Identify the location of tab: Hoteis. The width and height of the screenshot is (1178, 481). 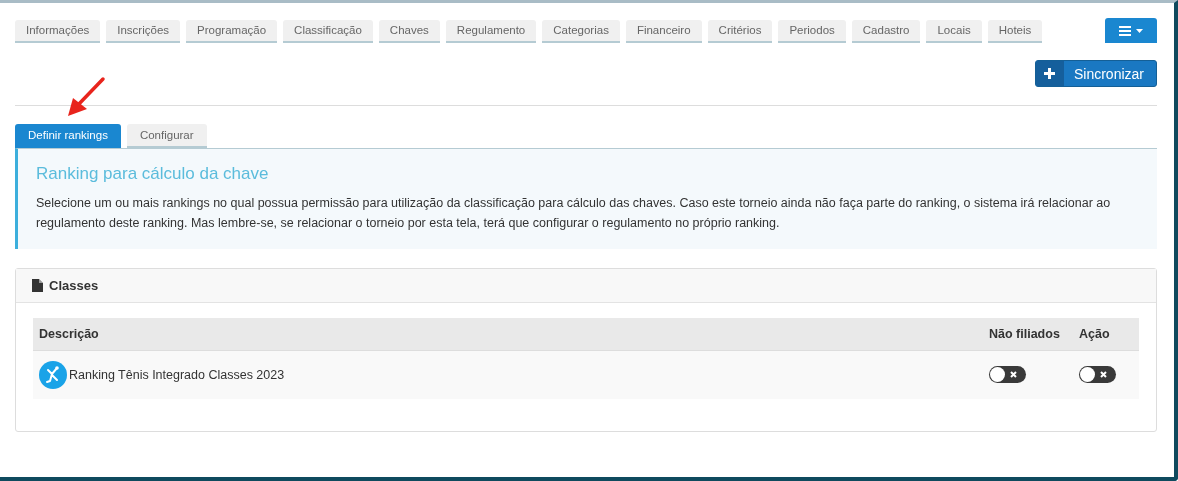
(1015, 31).